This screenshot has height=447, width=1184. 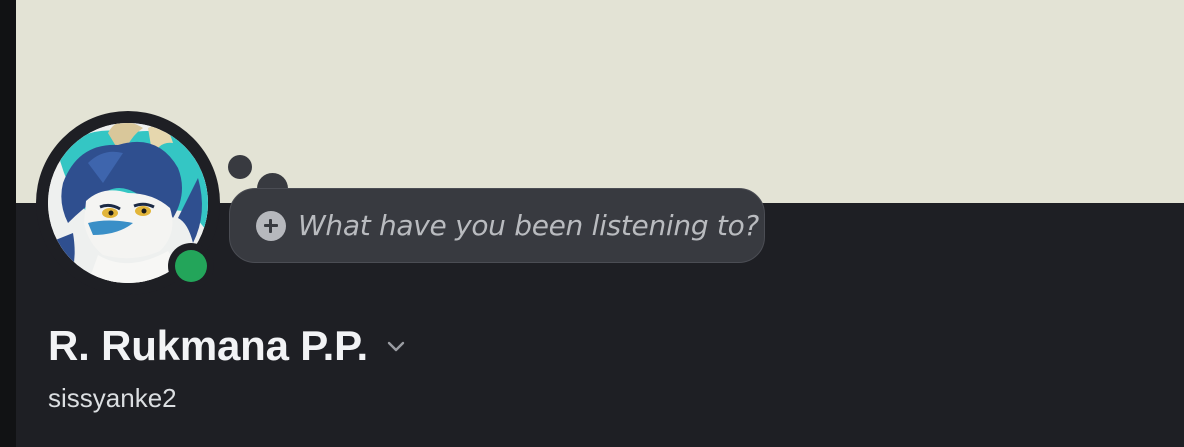 I want to click on thought-bubble-dot-small, so click(x=240, y=167).